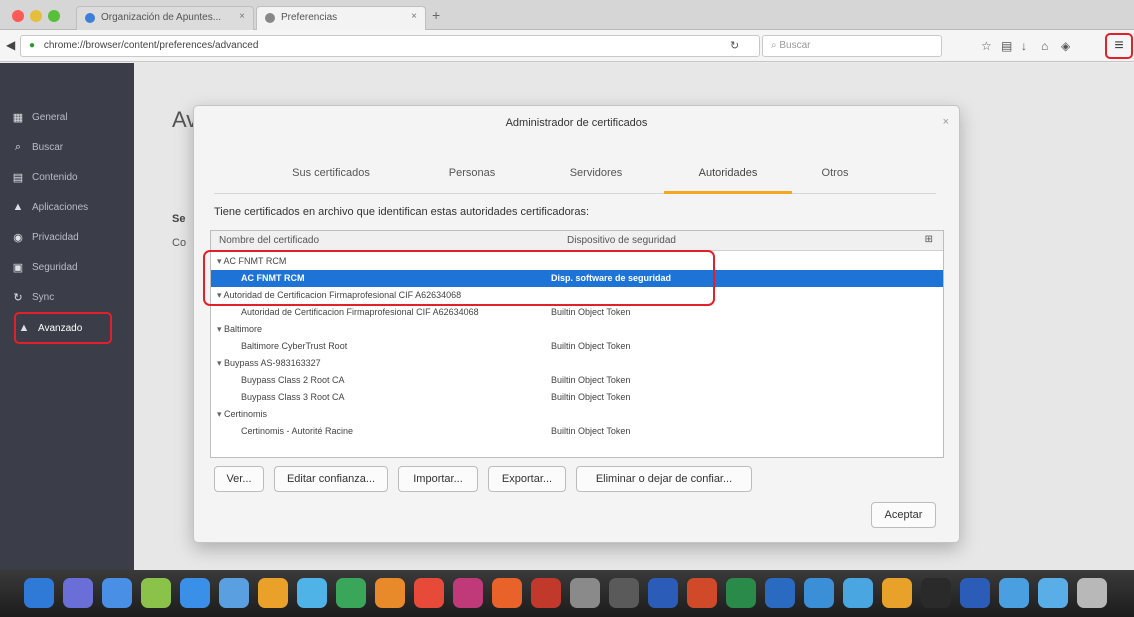 The width and height of the screenshot is (1134, 617). I want to click on zoom-window-button, so click(54, 16).